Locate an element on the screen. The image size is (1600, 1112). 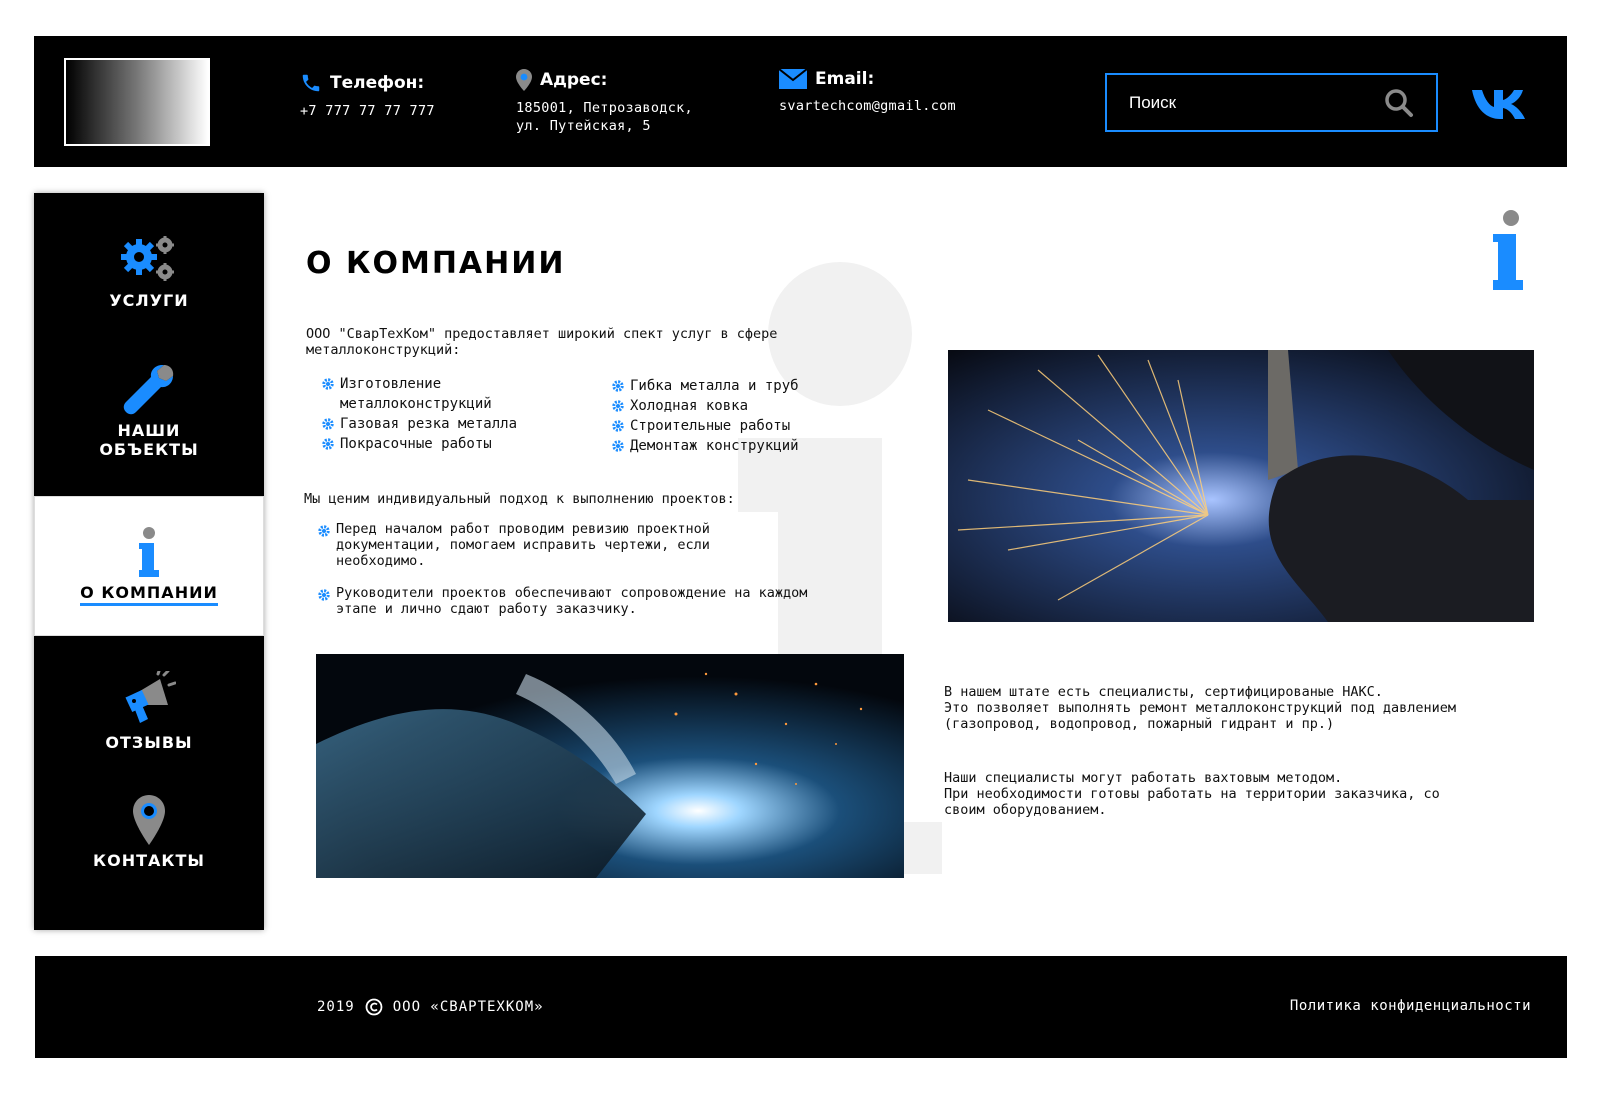
phone-contact: Телефон: +7 777 77 77 777 is located at coordinates (367, 96).